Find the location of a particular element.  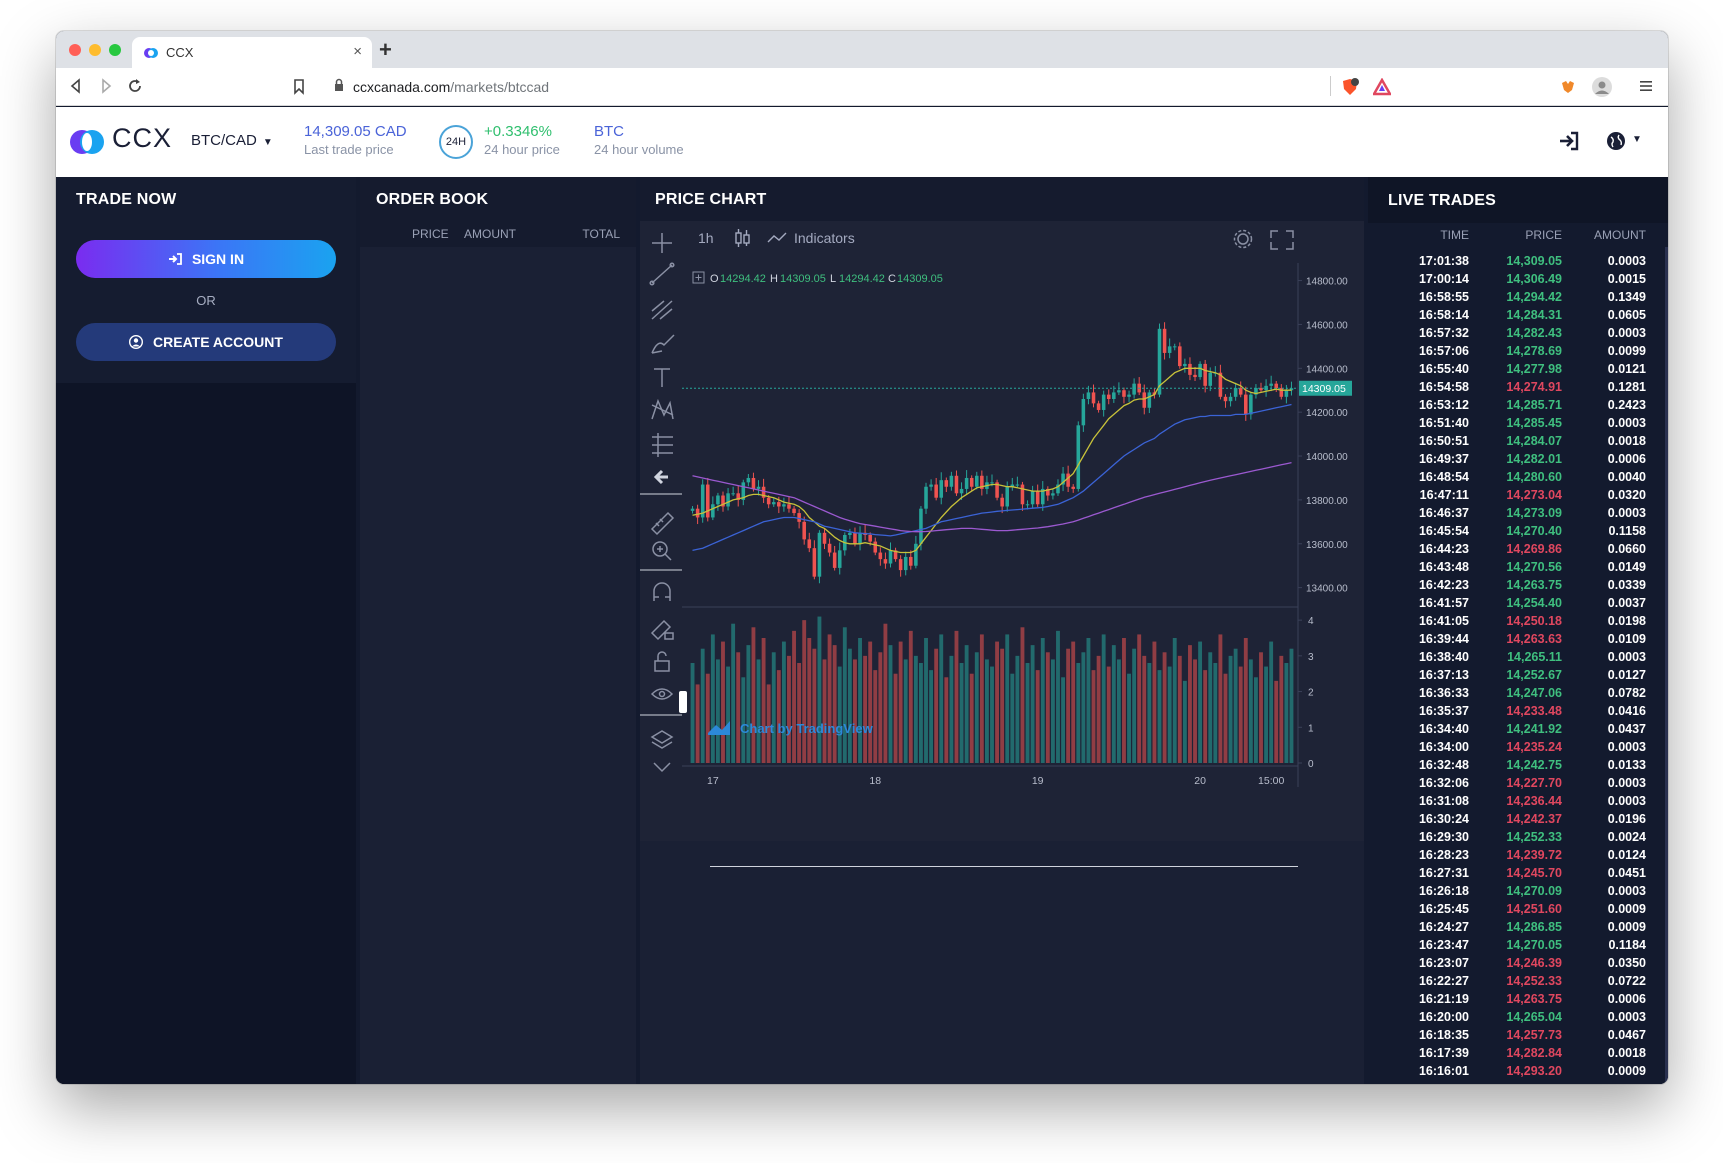

browser-tab: CCX × is located at coordinates (252, 52).